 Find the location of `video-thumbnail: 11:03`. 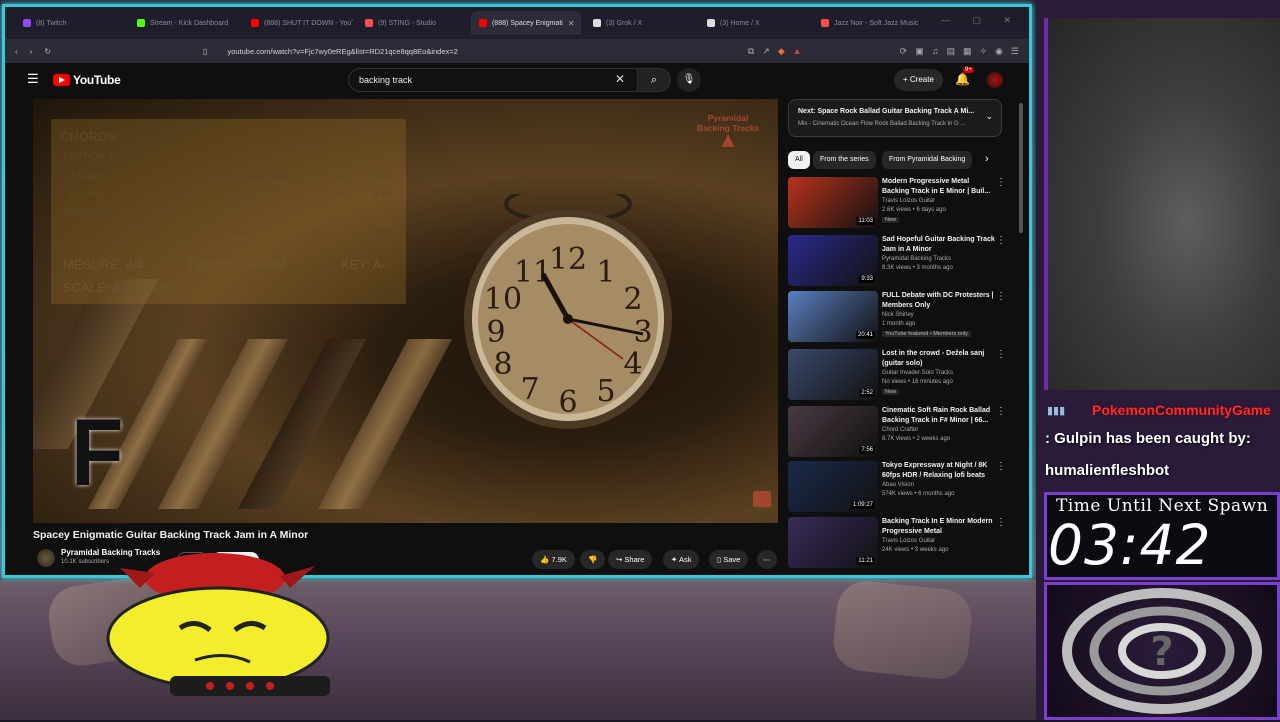

video-thumbnail: 11:03 is located at coordinates (833, 202).